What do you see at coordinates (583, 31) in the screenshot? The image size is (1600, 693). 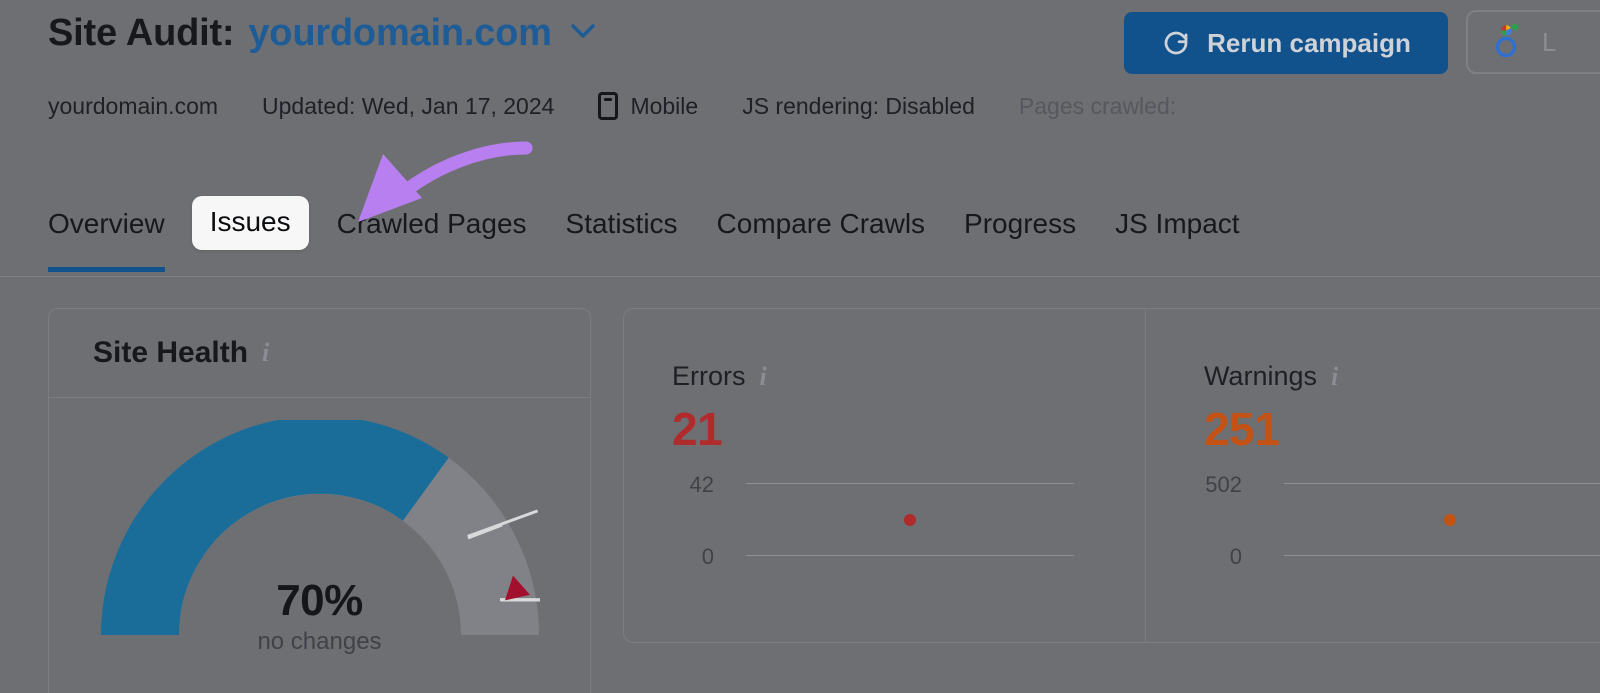 I see `chevron-down-icon` at bounding box center [583, 31].